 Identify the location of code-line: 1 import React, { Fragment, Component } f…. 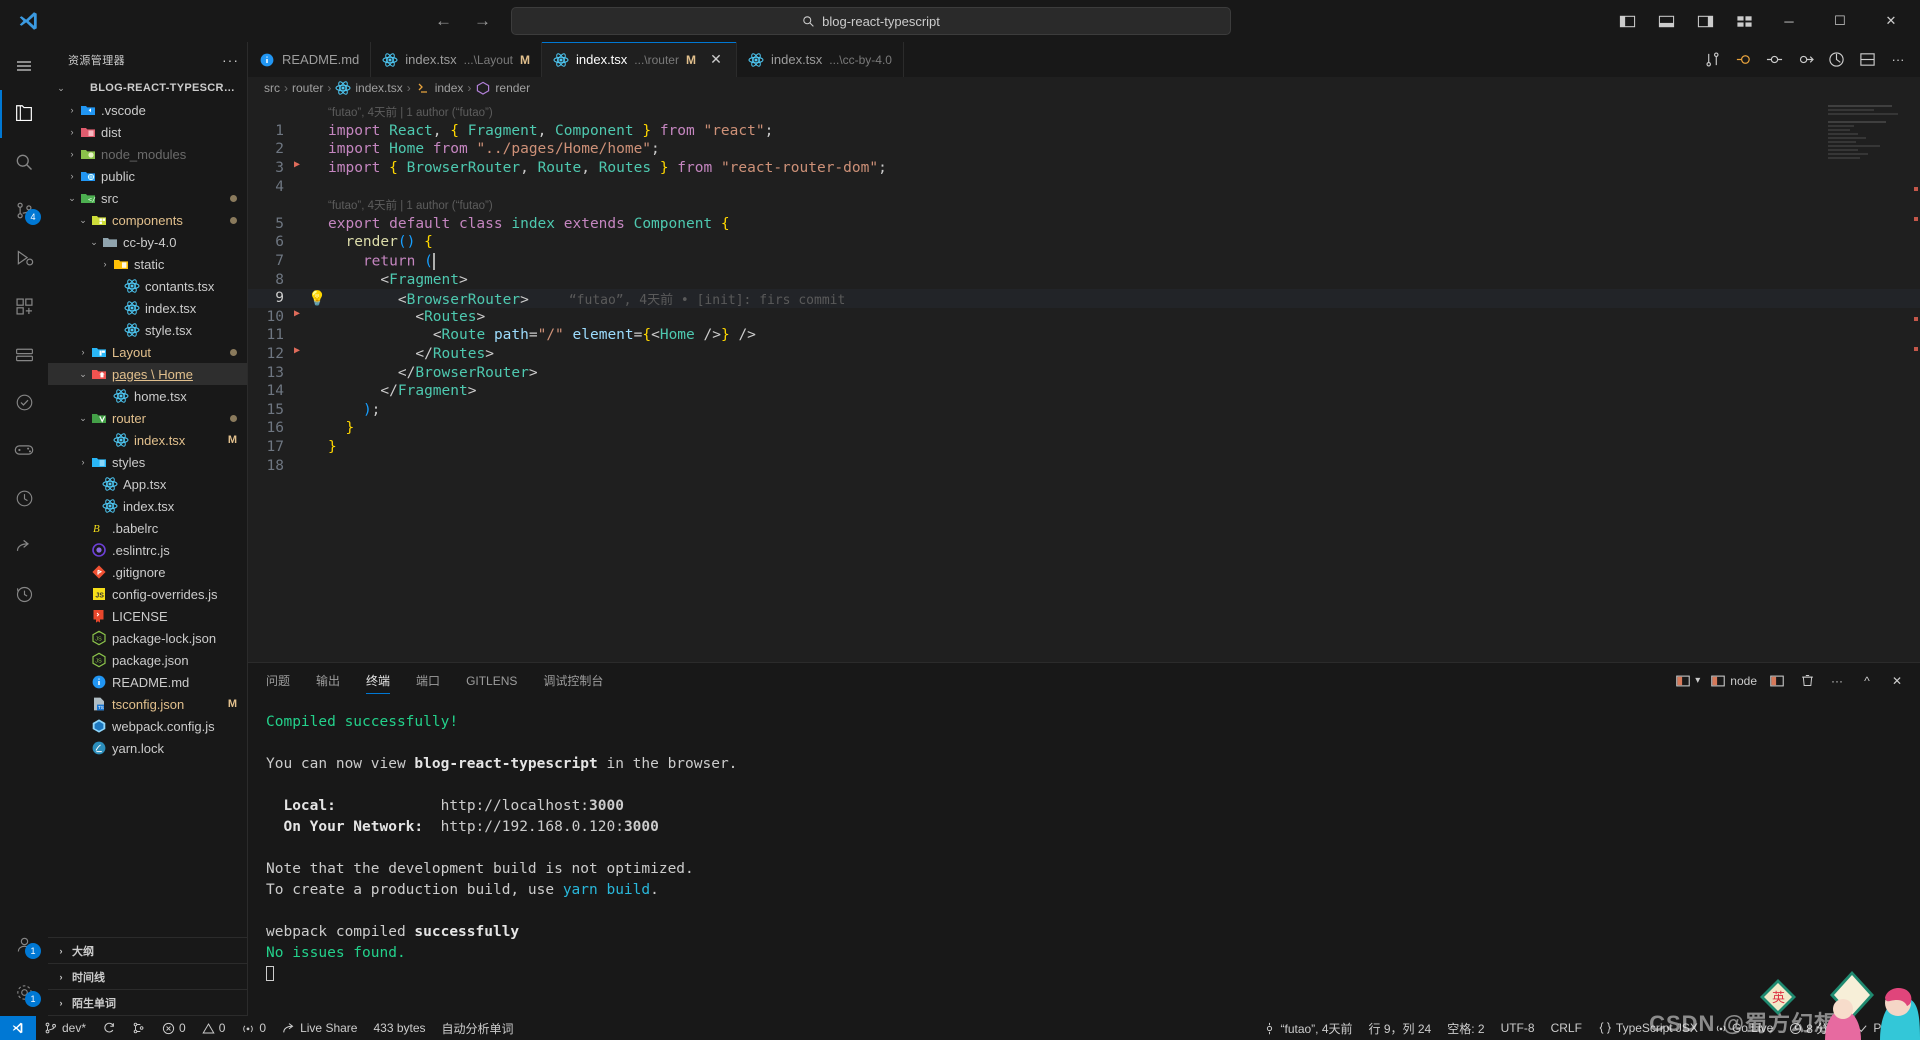
(1084, 131).